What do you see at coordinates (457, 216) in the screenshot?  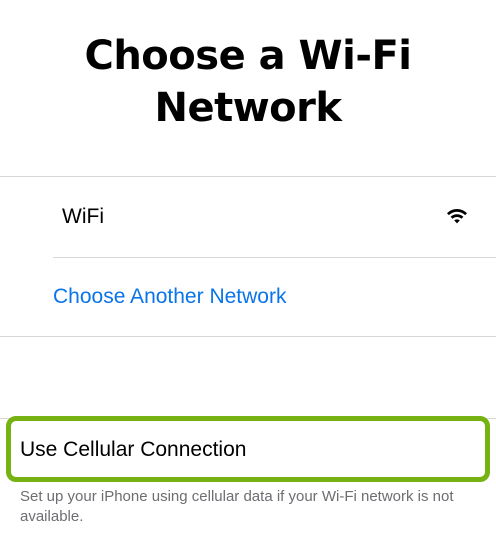 I see `wifi-icon` at bounding box center [457, 216].